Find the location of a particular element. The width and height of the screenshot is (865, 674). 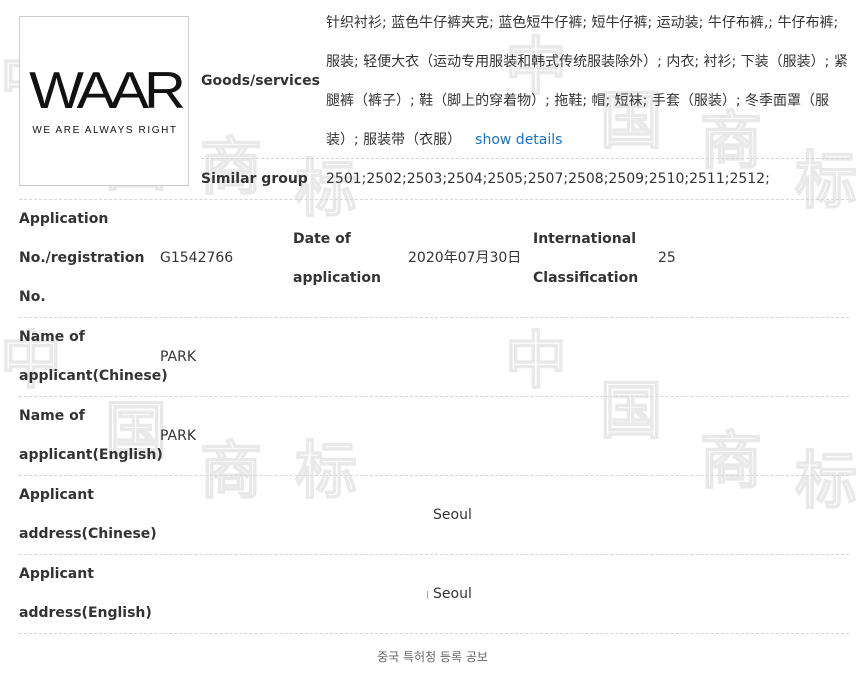

applicant-name-cn-value: PARK is located at coordinates (178, 357).